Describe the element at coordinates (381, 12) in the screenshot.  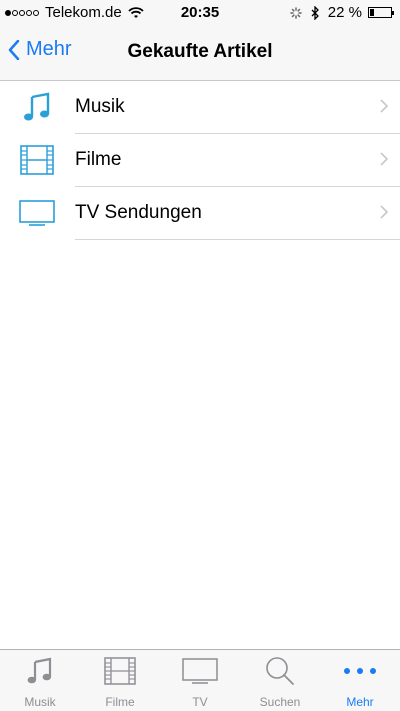
I see `battery-icon` at that location.